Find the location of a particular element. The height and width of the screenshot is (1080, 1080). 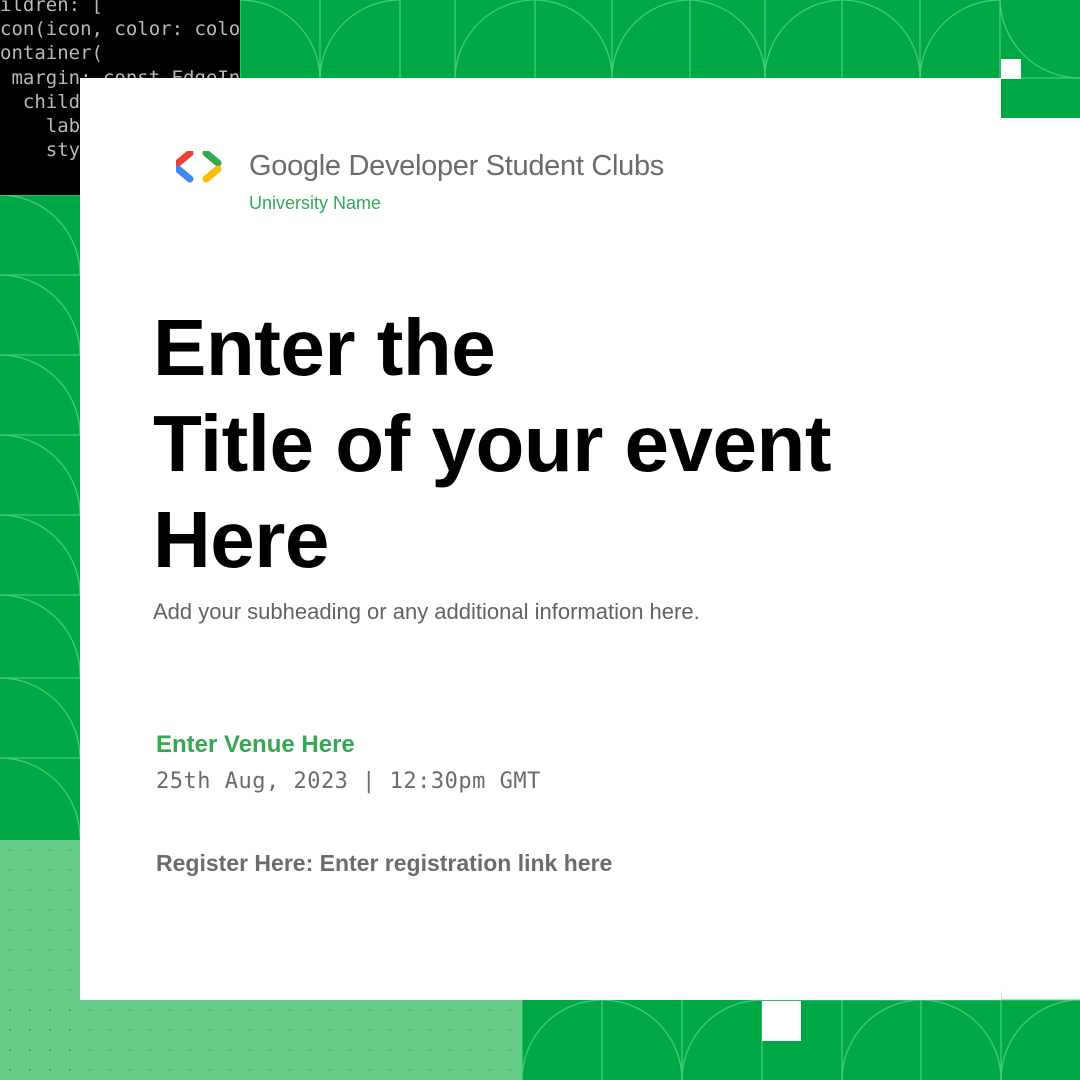

event-title-line: Here is located at coordinates (241, 539).